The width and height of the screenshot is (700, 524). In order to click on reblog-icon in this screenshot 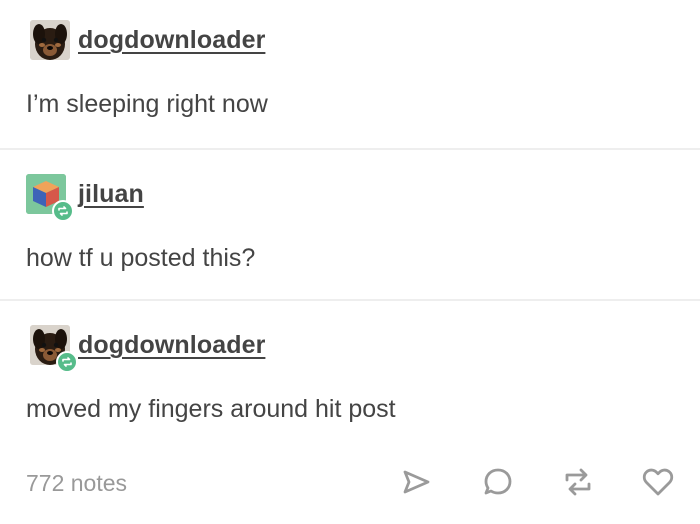, I will do `click(578, 482)`.